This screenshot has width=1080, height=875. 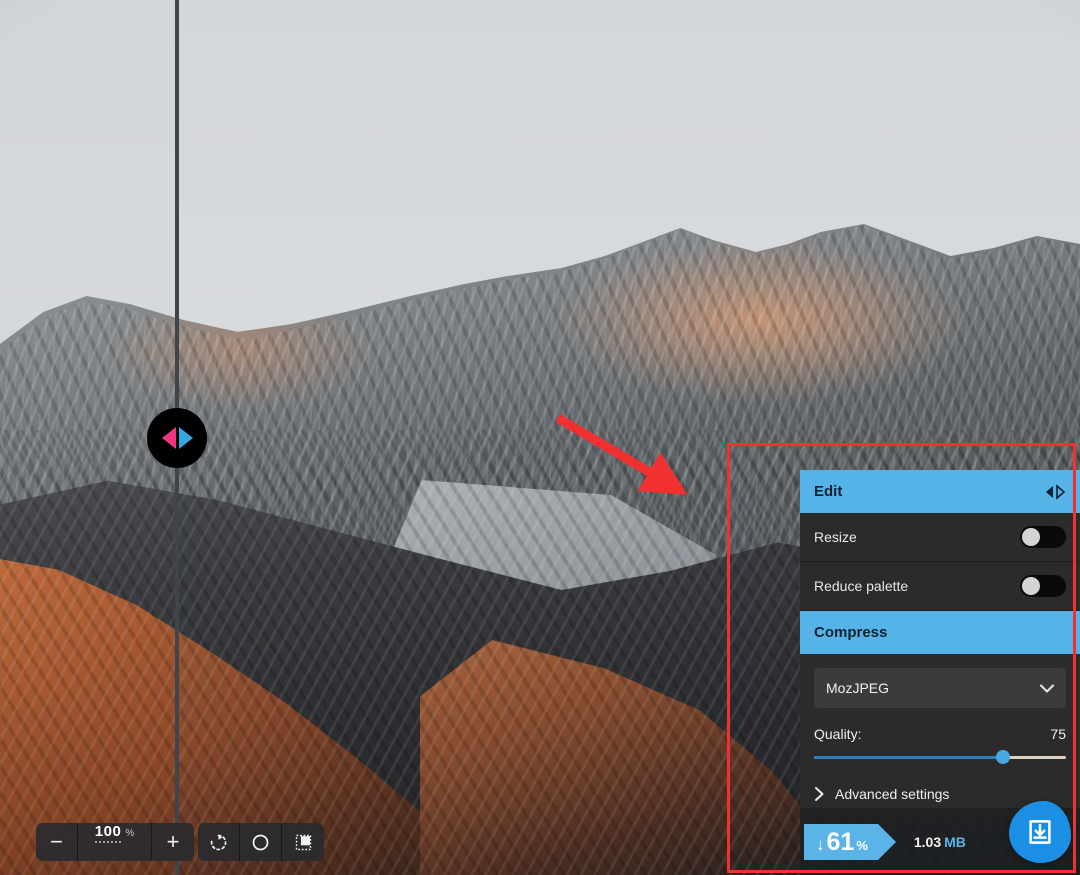 What do you see at coordinates (940, 734) in the screenshot?
I see `quality-header: Quality: 75` at bounding box center [940, 734].